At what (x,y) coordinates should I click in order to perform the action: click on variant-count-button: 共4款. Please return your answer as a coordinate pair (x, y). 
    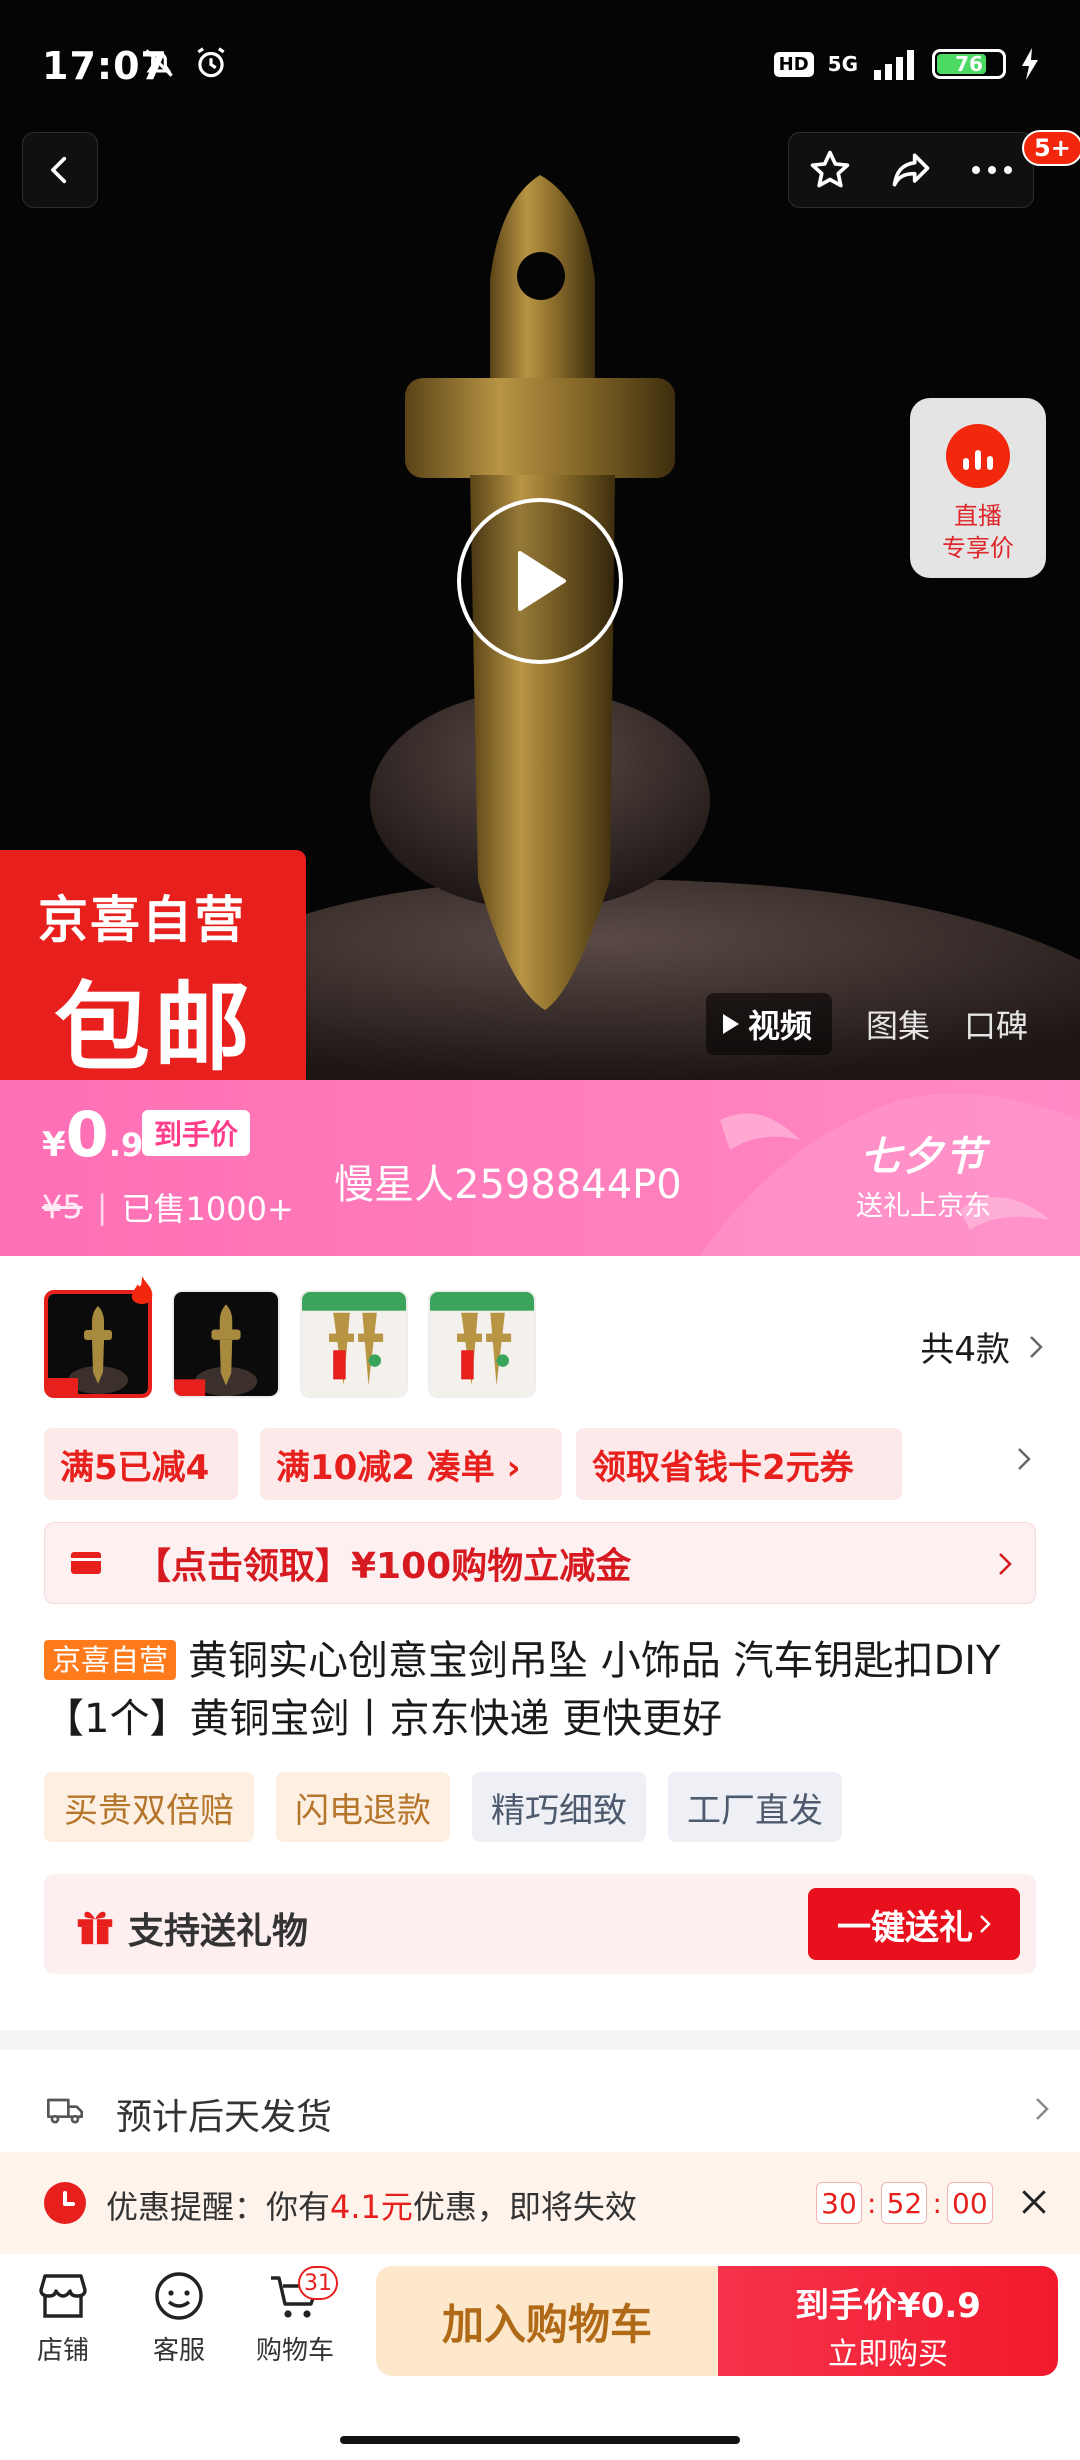
    Looking at the image, I should click on (982, 1346).